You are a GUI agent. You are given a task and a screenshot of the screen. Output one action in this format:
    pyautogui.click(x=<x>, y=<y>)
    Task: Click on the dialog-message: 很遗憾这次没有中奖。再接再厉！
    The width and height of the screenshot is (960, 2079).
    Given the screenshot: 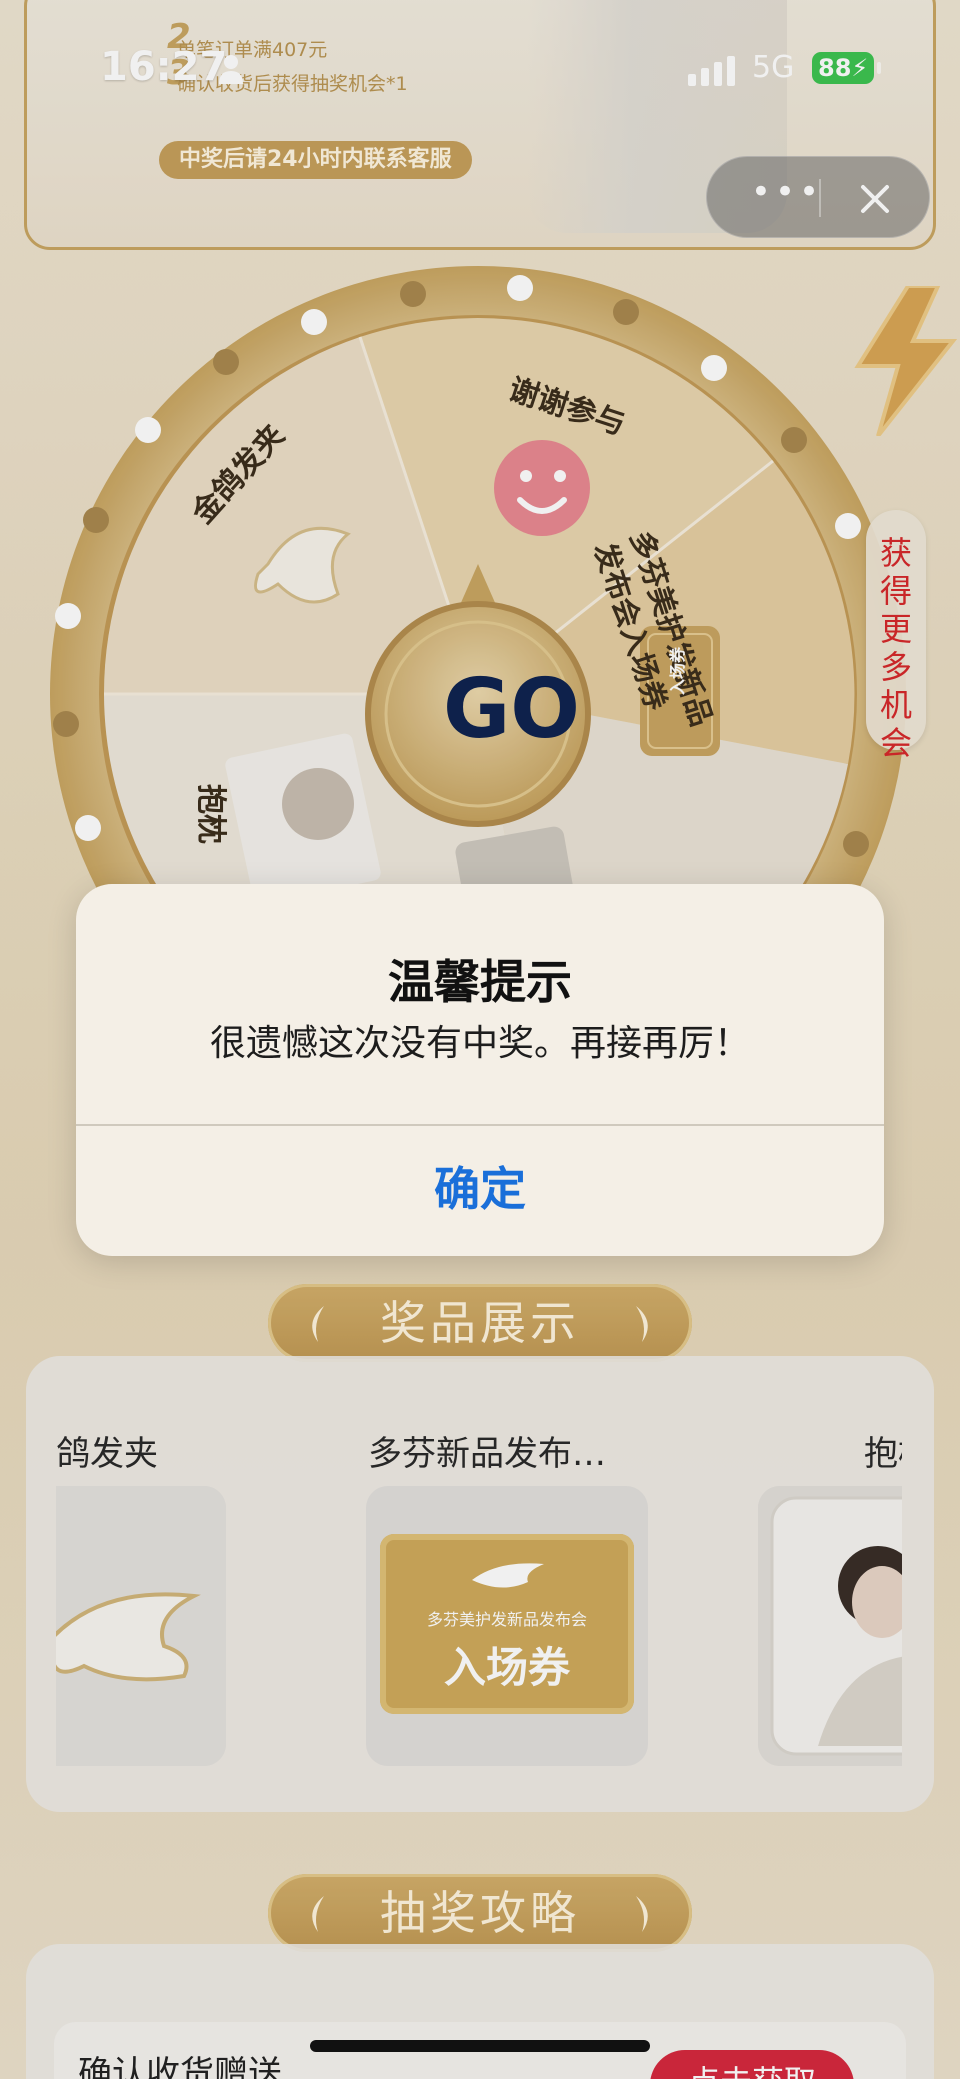 What is the action you would take?
    pyautogui.click(x=479, y=1043)
    